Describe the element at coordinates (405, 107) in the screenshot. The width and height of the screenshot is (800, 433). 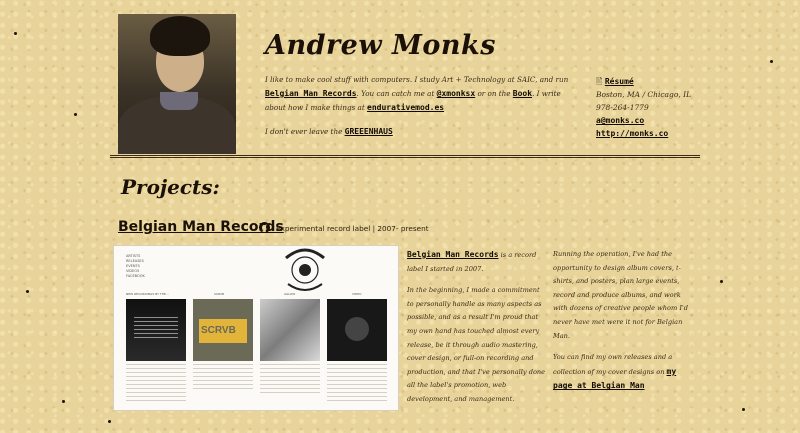
I see `blog-link: endurativemod.es` at that location.